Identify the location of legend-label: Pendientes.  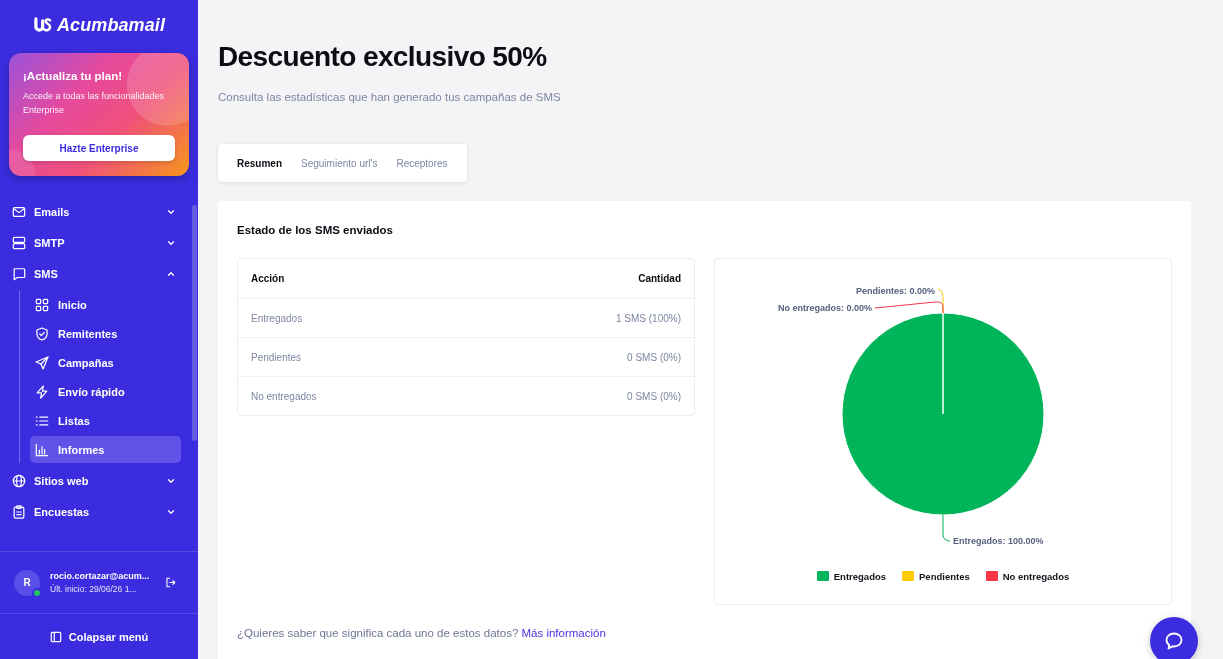
(944, 576).